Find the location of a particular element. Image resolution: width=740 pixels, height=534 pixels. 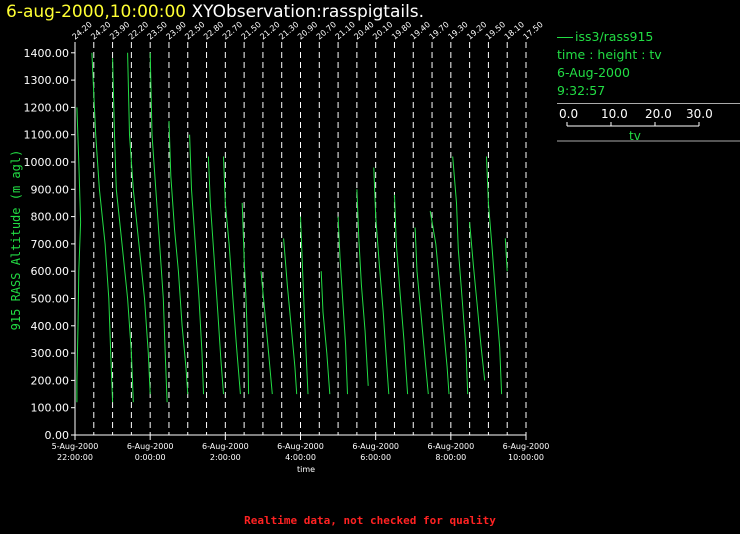

x-tick-time-2: 2:00:00 is located at coordinates (225, 457).